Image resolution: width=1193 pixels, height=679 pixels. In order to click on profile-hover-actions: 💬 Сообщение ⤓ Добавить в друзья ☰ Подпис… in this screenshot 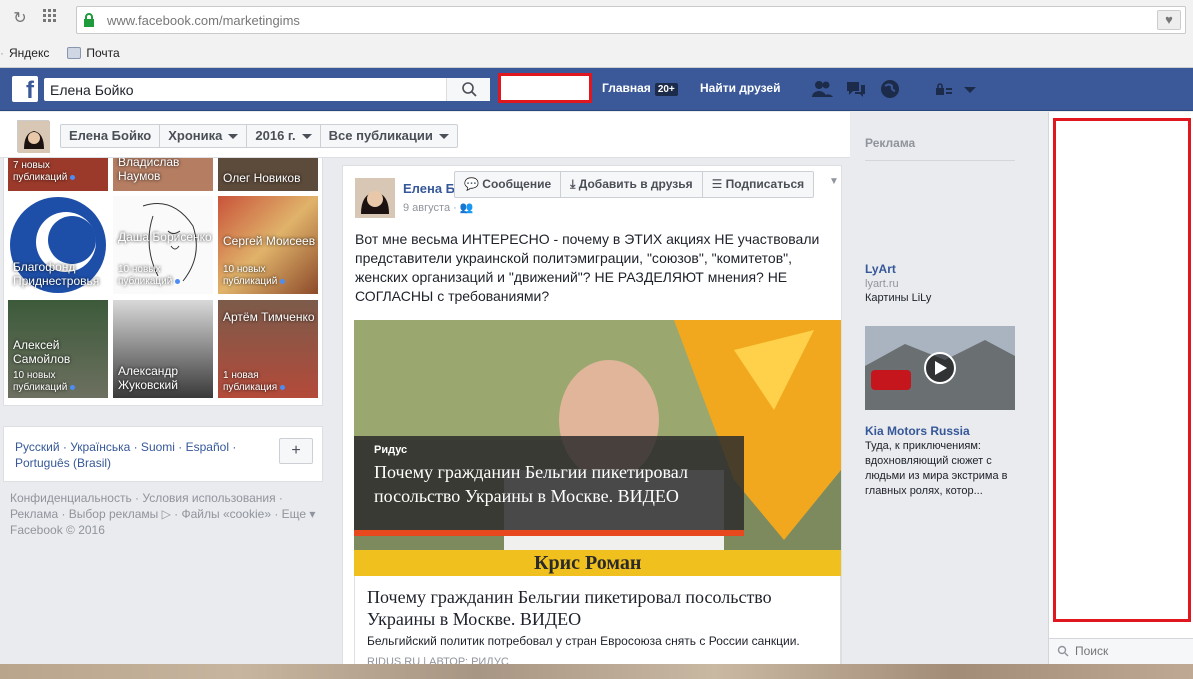, I will do `click(634, 184)`.